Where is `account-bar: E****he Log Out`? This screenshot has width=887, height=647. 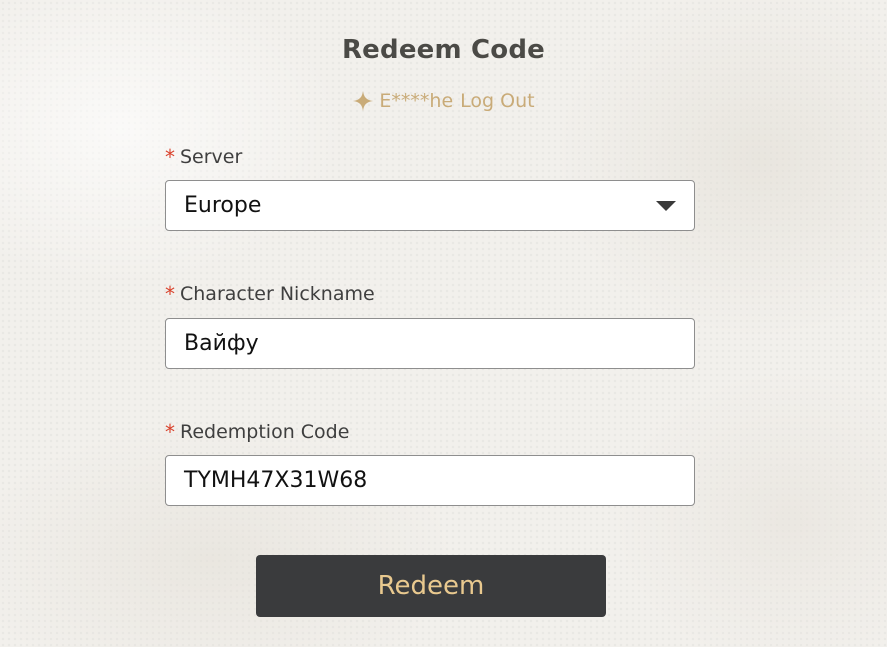
account-bar: E****he Log Out is located at coordinates (443, 101).